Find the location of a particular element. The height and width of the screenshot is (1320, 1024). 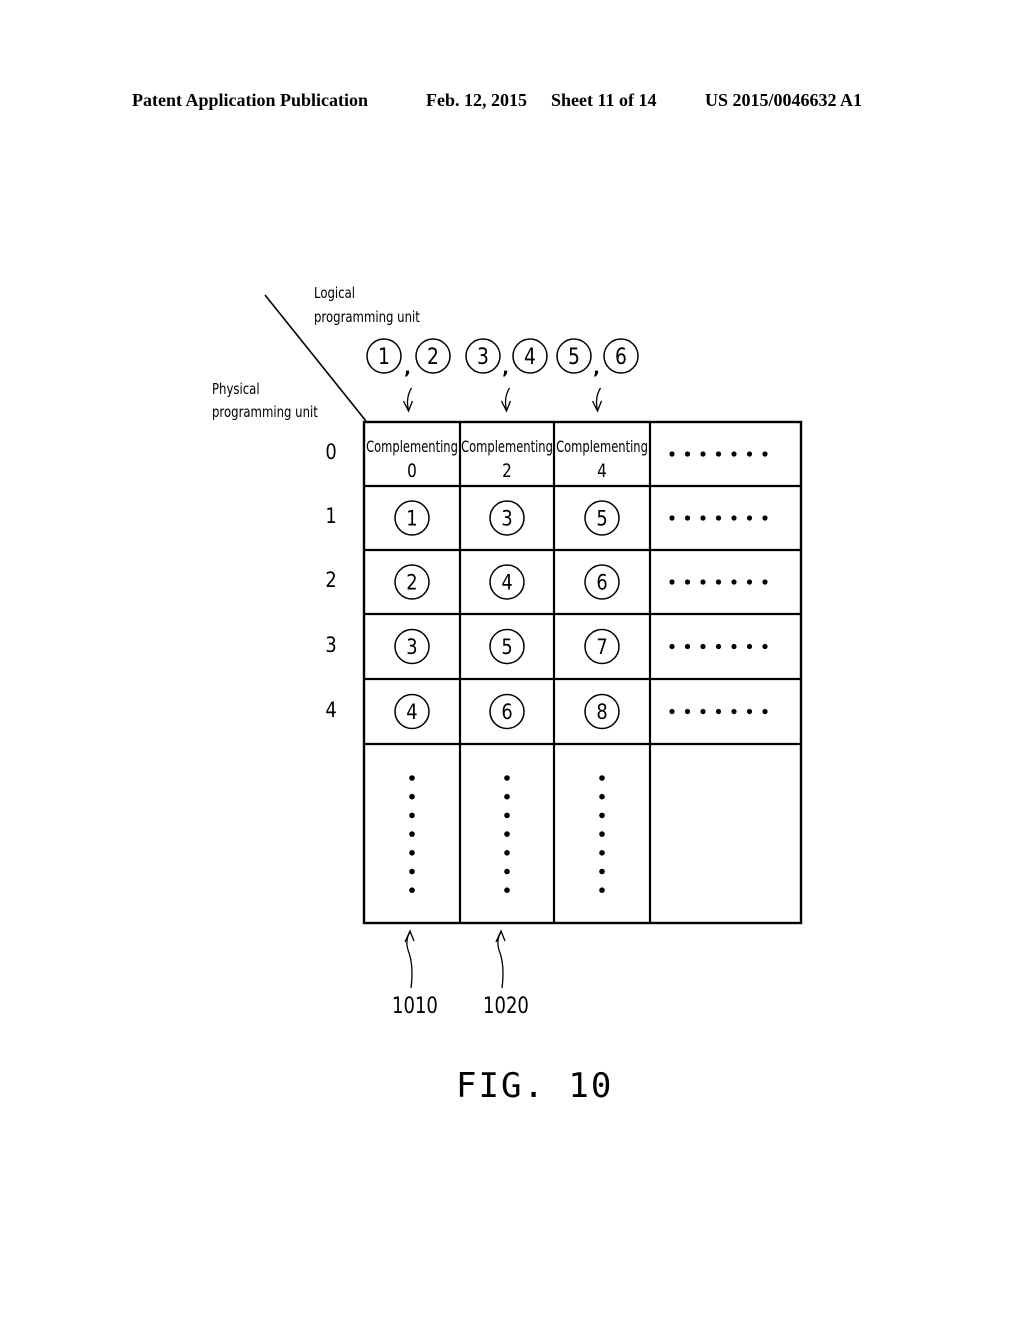

row-label-4: 4 is located at coordinates (331, 709).